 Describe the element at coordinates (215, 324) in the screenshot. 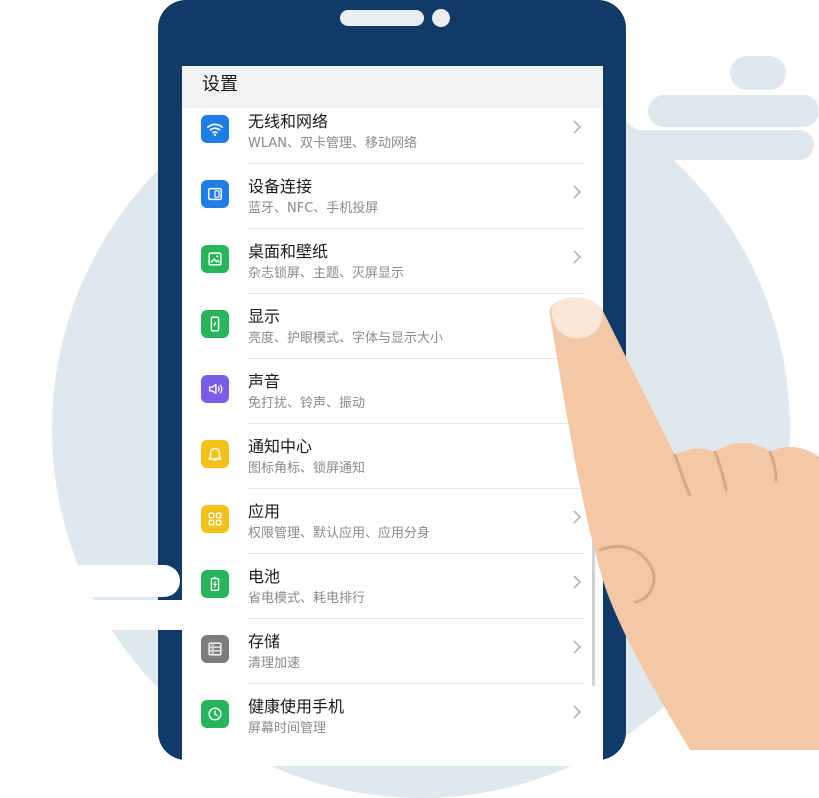

I see `display-icon` at that location.